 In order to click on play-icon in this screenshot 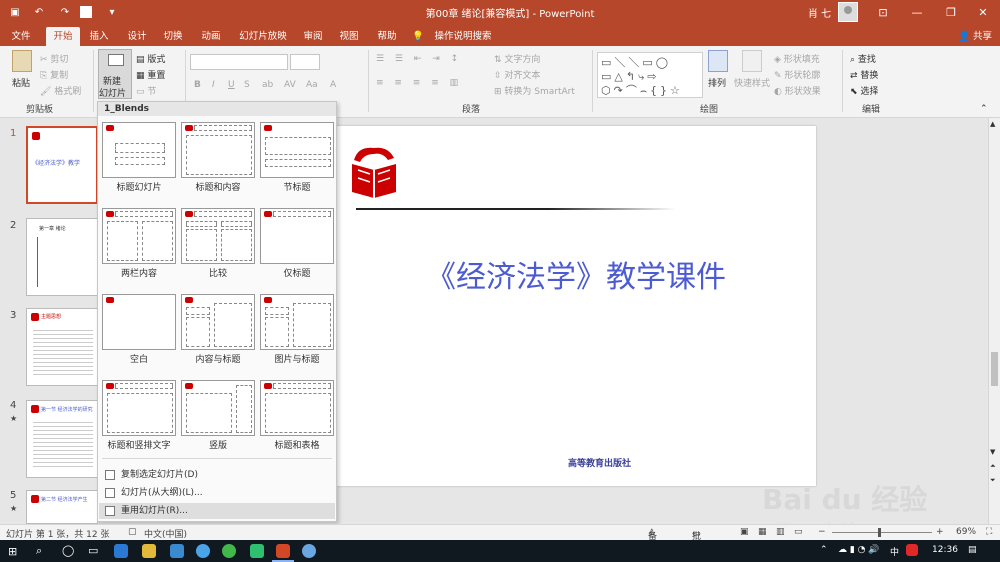, I will do `click(257, 551)`.